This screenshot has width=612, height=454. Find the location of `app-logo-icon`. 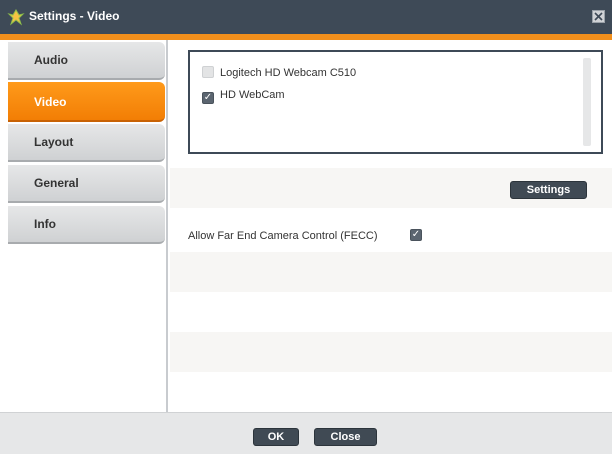

app-logo-icon is located at coordinates (16, 17).